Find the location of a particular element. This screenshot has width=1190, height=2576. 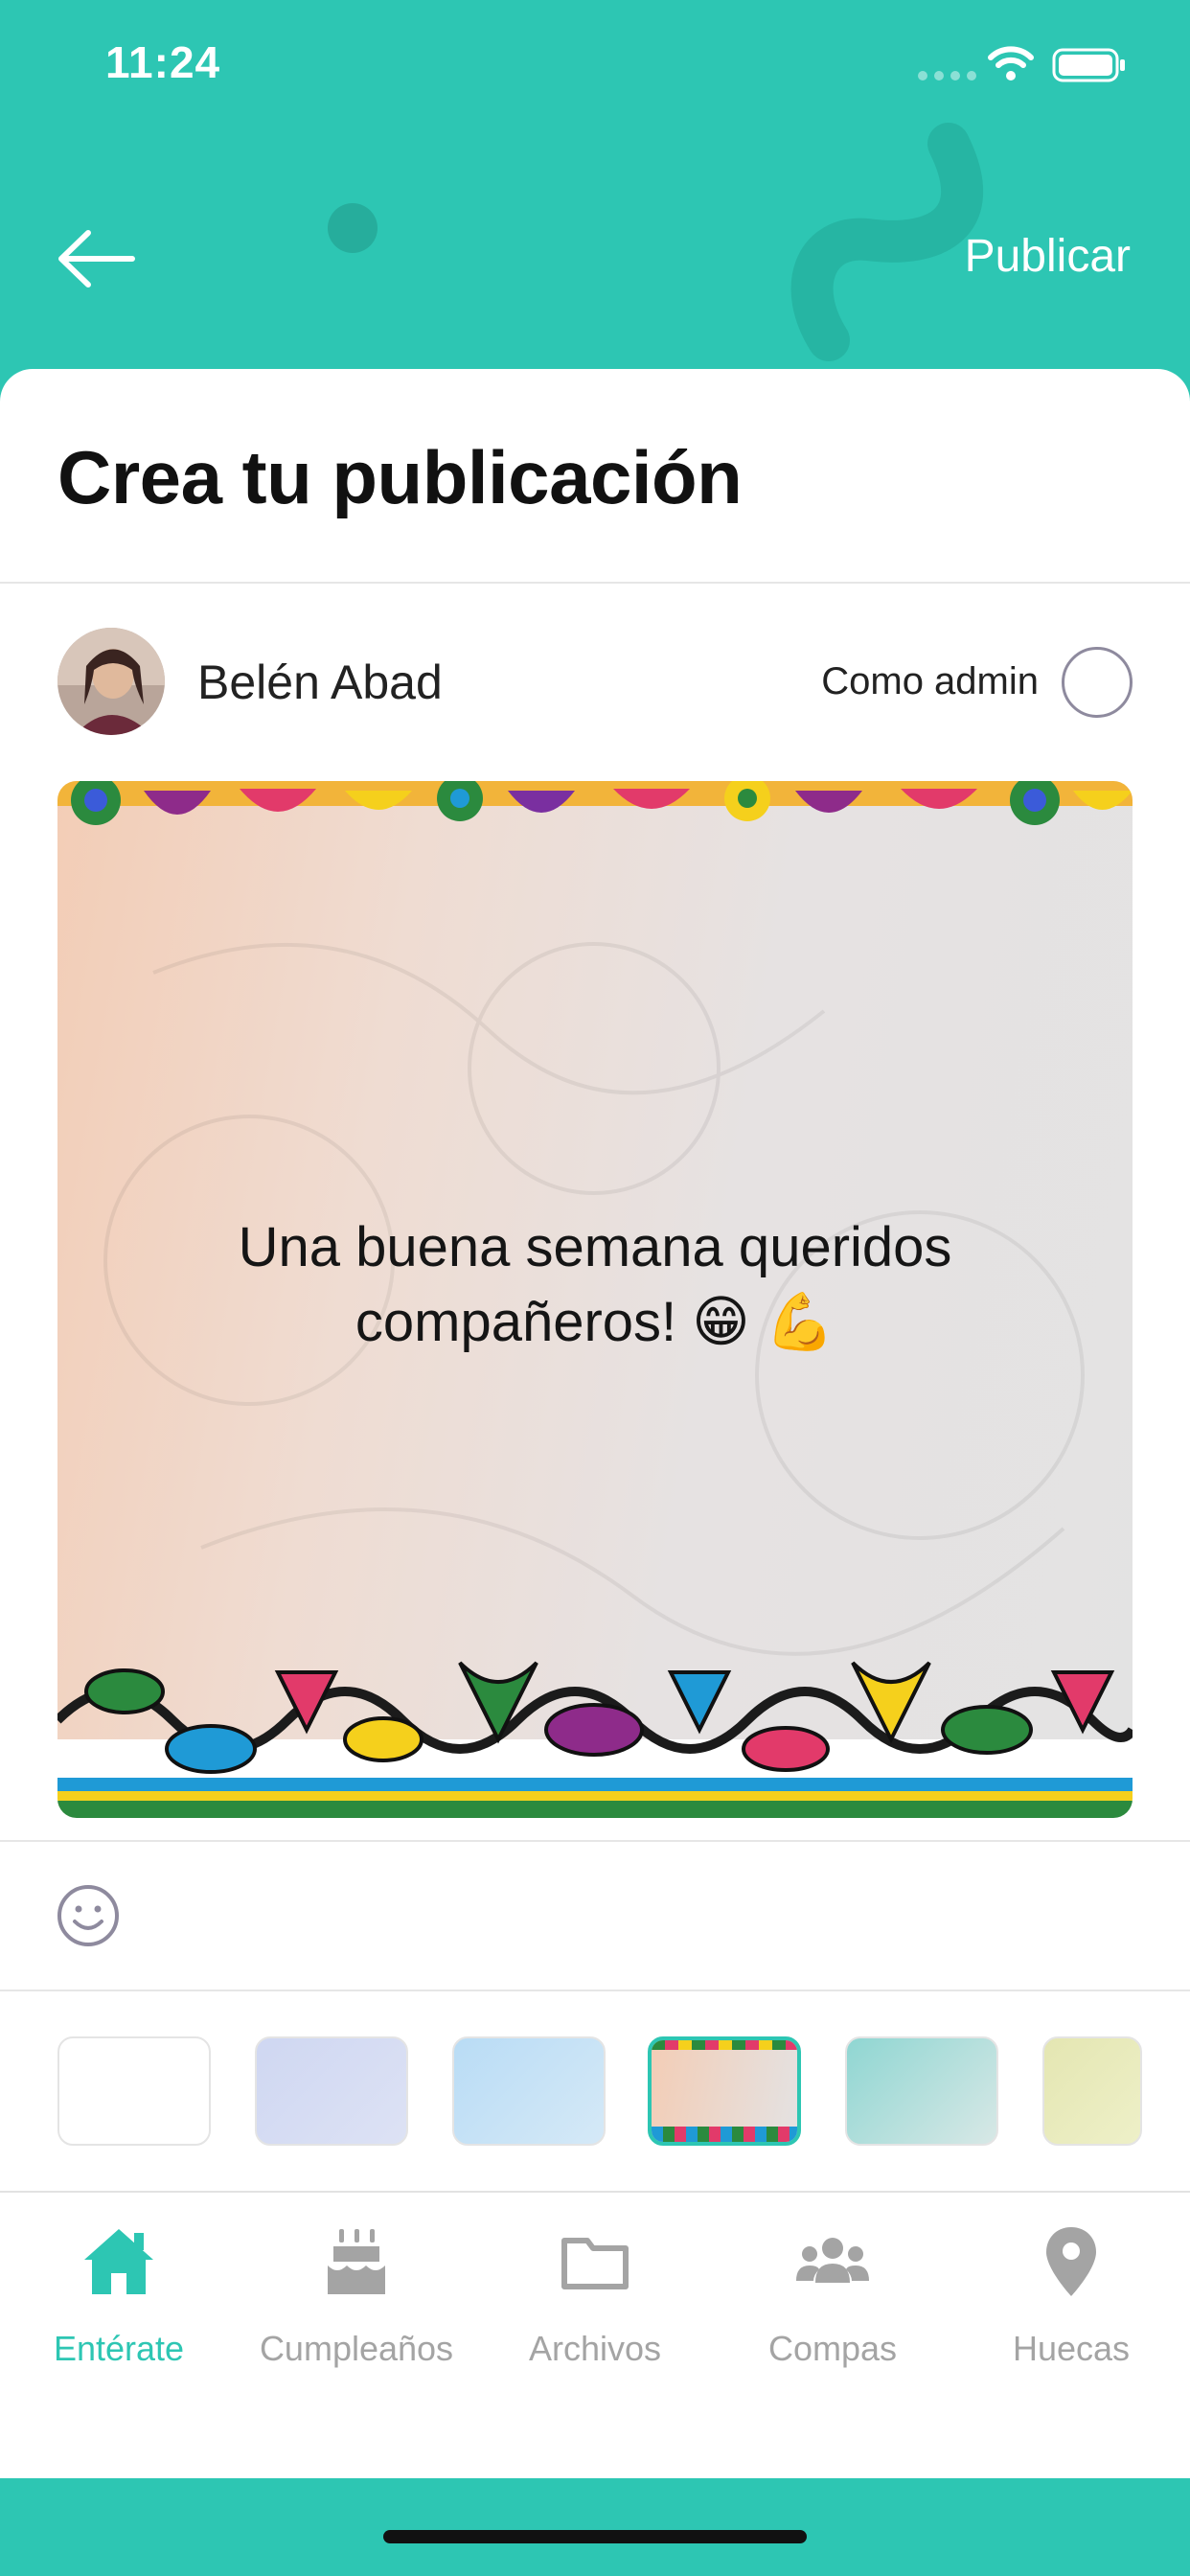

publish-button: Publicar is located at coordinates (1048, 257).